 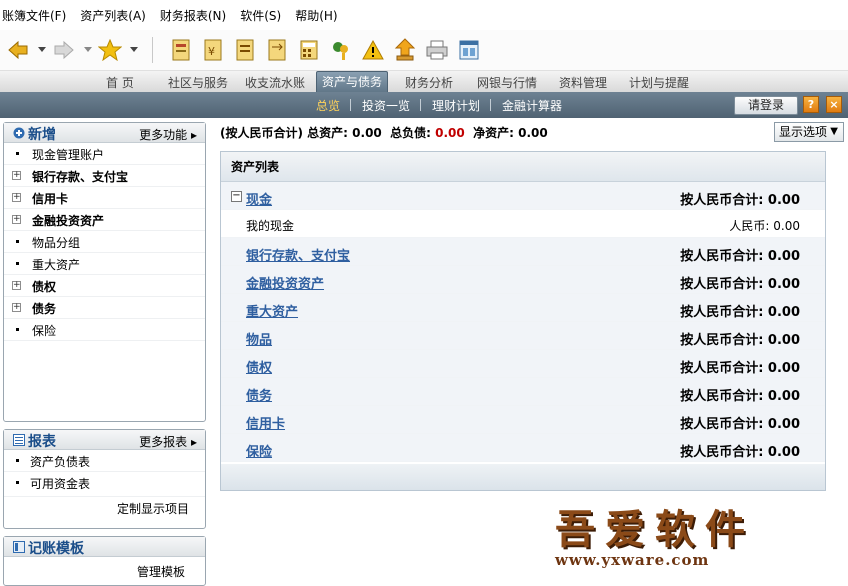 What do you see at coordinates (64, 50) in the screenshot?
I see `forward-arrow-icon` at bounding box center [64, 50].